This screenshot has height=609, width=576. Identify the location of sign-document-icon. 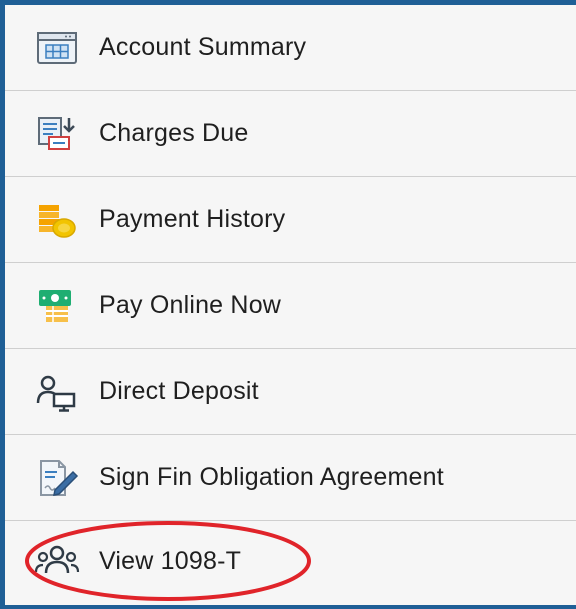
(57, 478).